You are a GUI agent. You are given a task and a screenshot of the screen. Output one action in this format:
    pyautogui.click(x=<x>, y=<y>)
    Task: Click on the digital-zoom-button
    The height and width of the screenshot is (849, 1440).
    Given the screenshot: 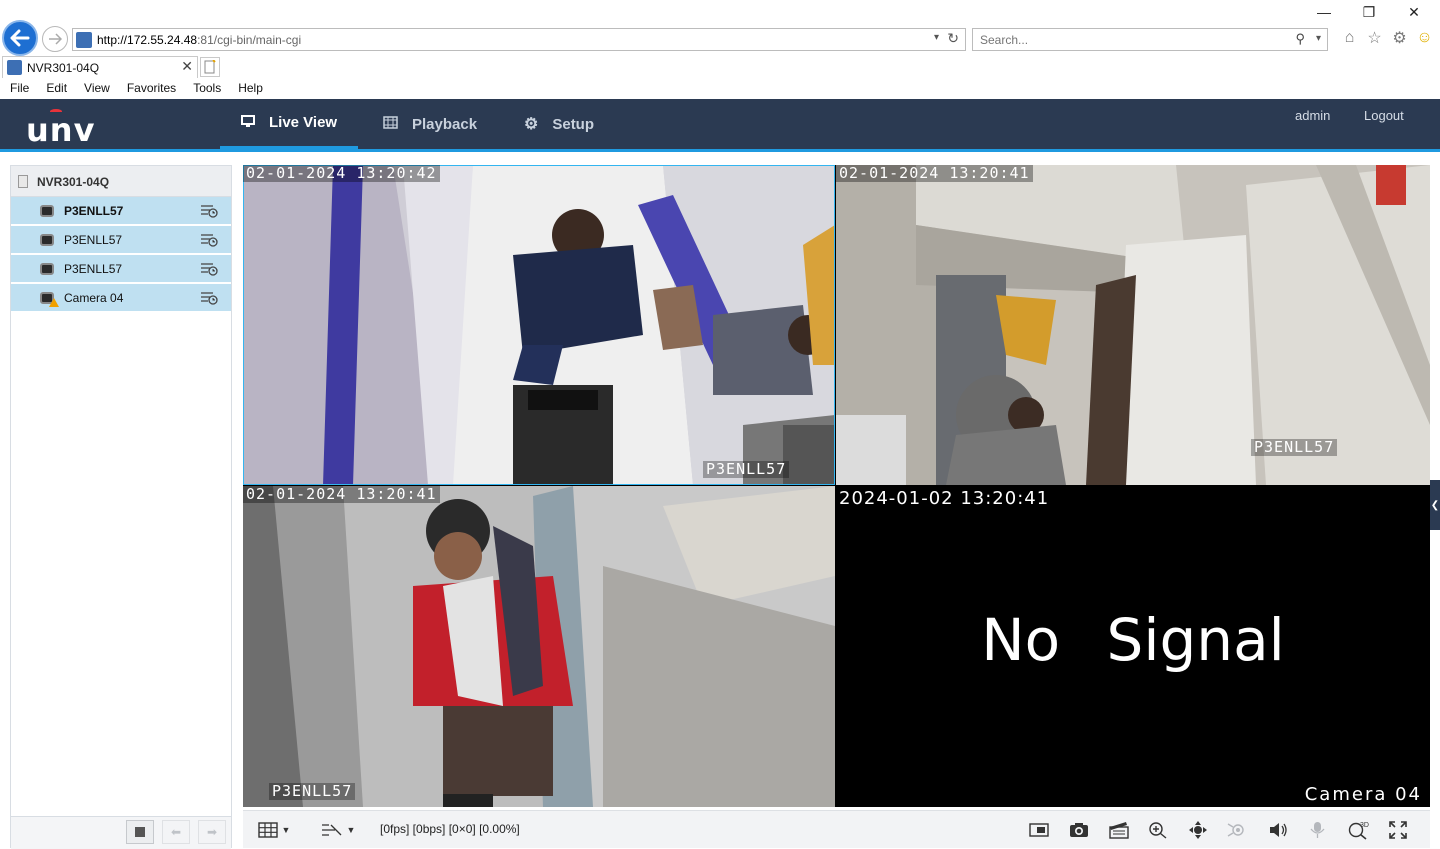 What is the action you would take?
    pyautogui.click(x=1158, y=830)
    